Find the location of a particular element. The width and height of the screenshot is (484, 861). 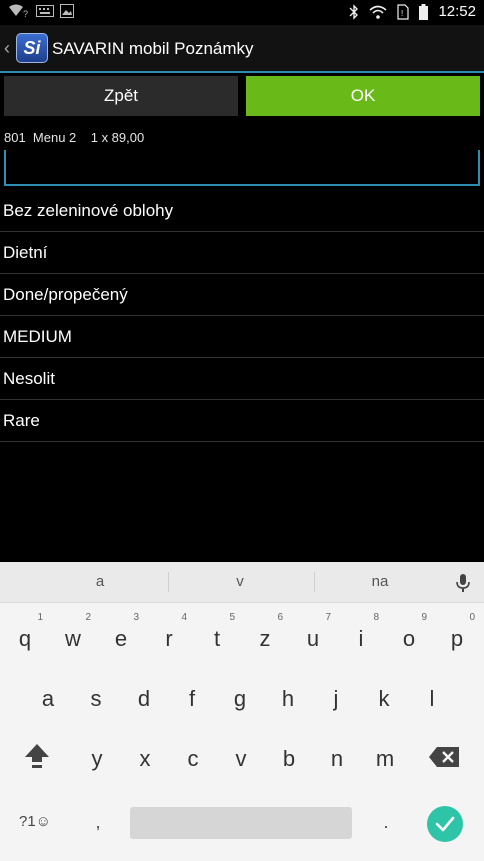

suggestion-2: v is located at coordinates (240, 582).